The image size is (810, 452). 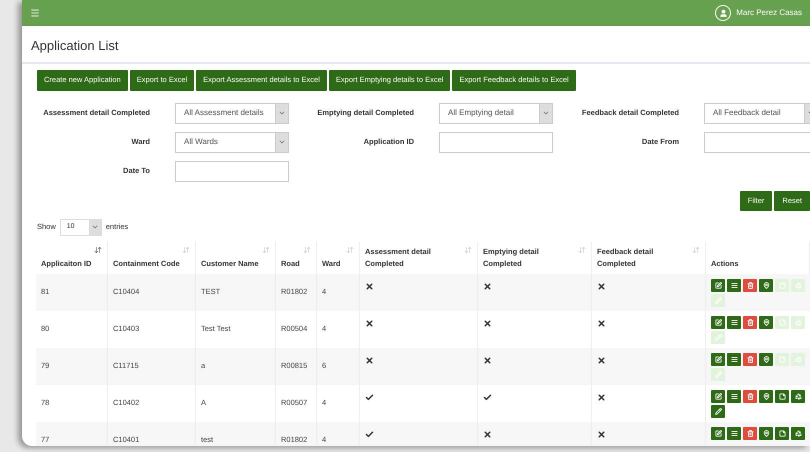 I want to click on dropdown: All Emptying detail, so click(x=496, y=113).